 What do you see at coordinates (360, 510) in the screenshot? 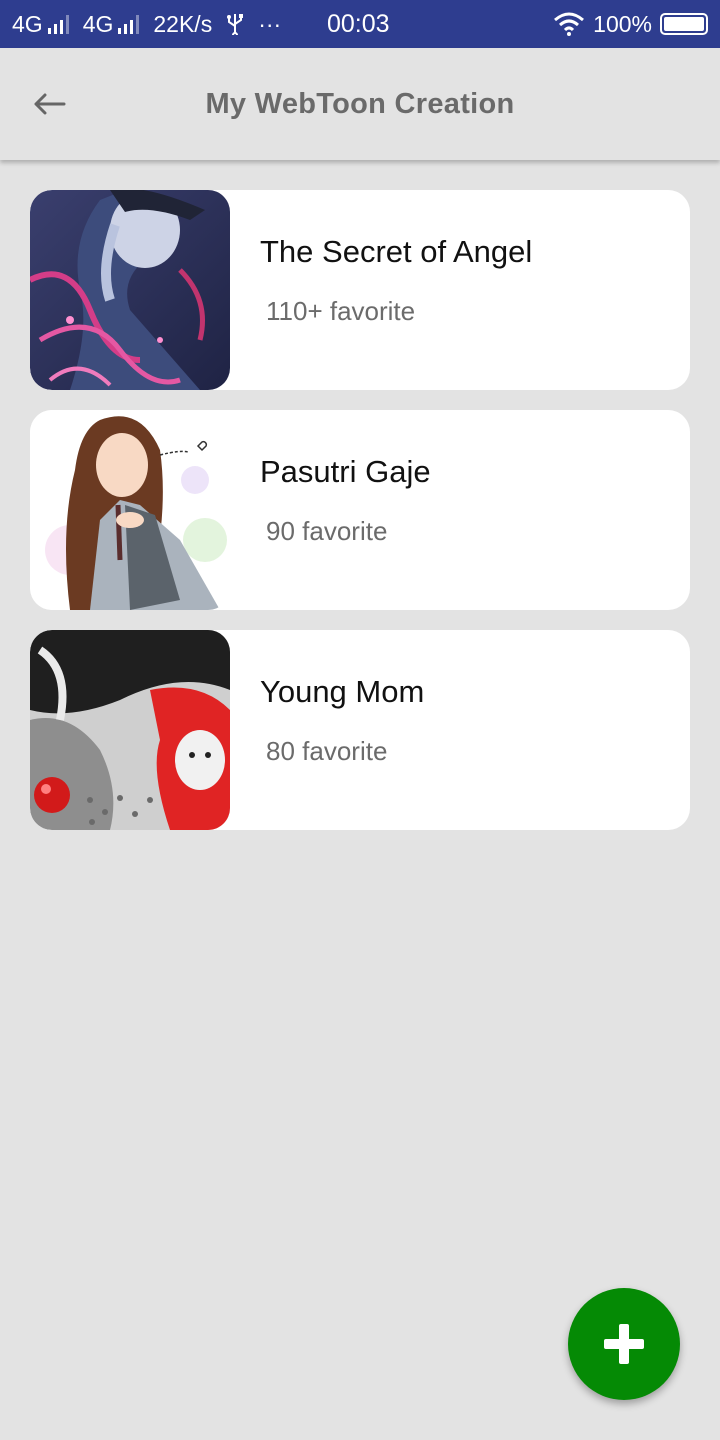
I see `webtoon-card: Pasutri Gaje 90 favorite` at bounding box center [360, 510].